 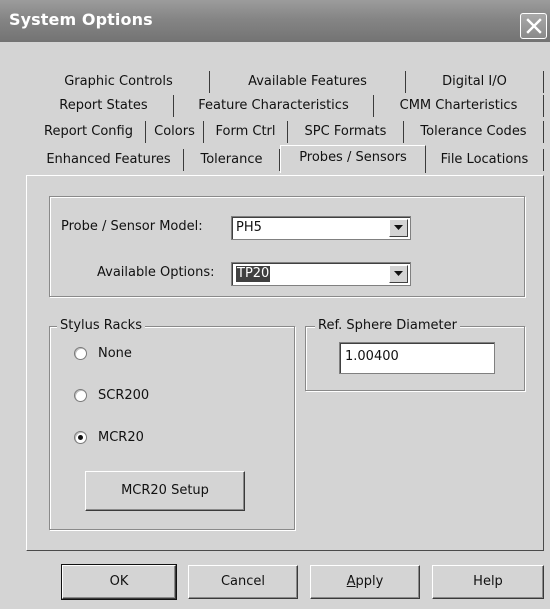 I want to click on help-button: Help, so click(x=488, y=582).